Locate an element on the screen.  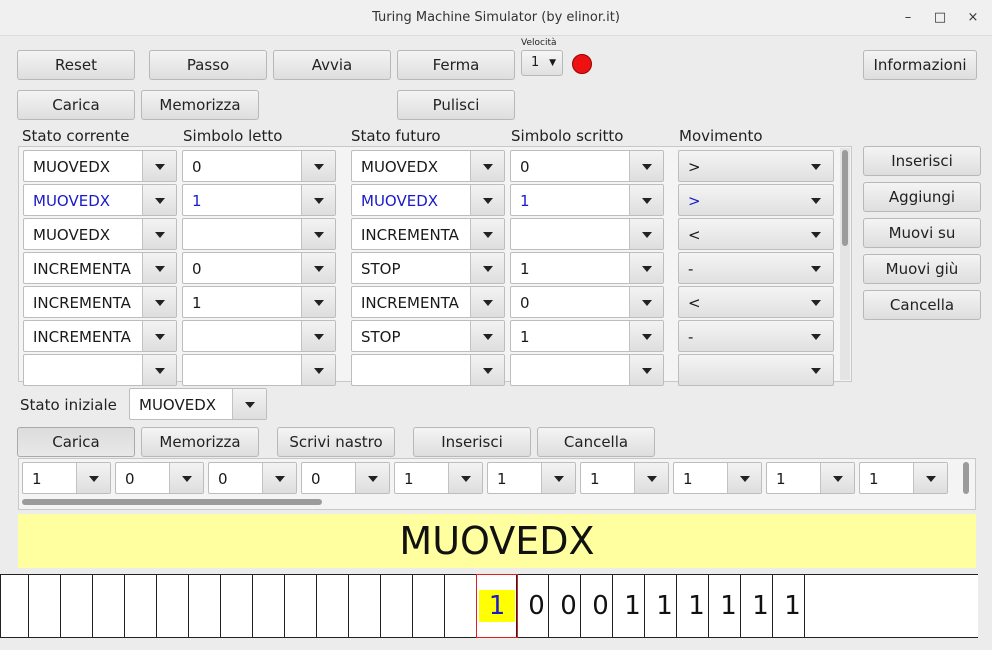
delete-cell-button: Cancella is located at coordinates (596, 442).